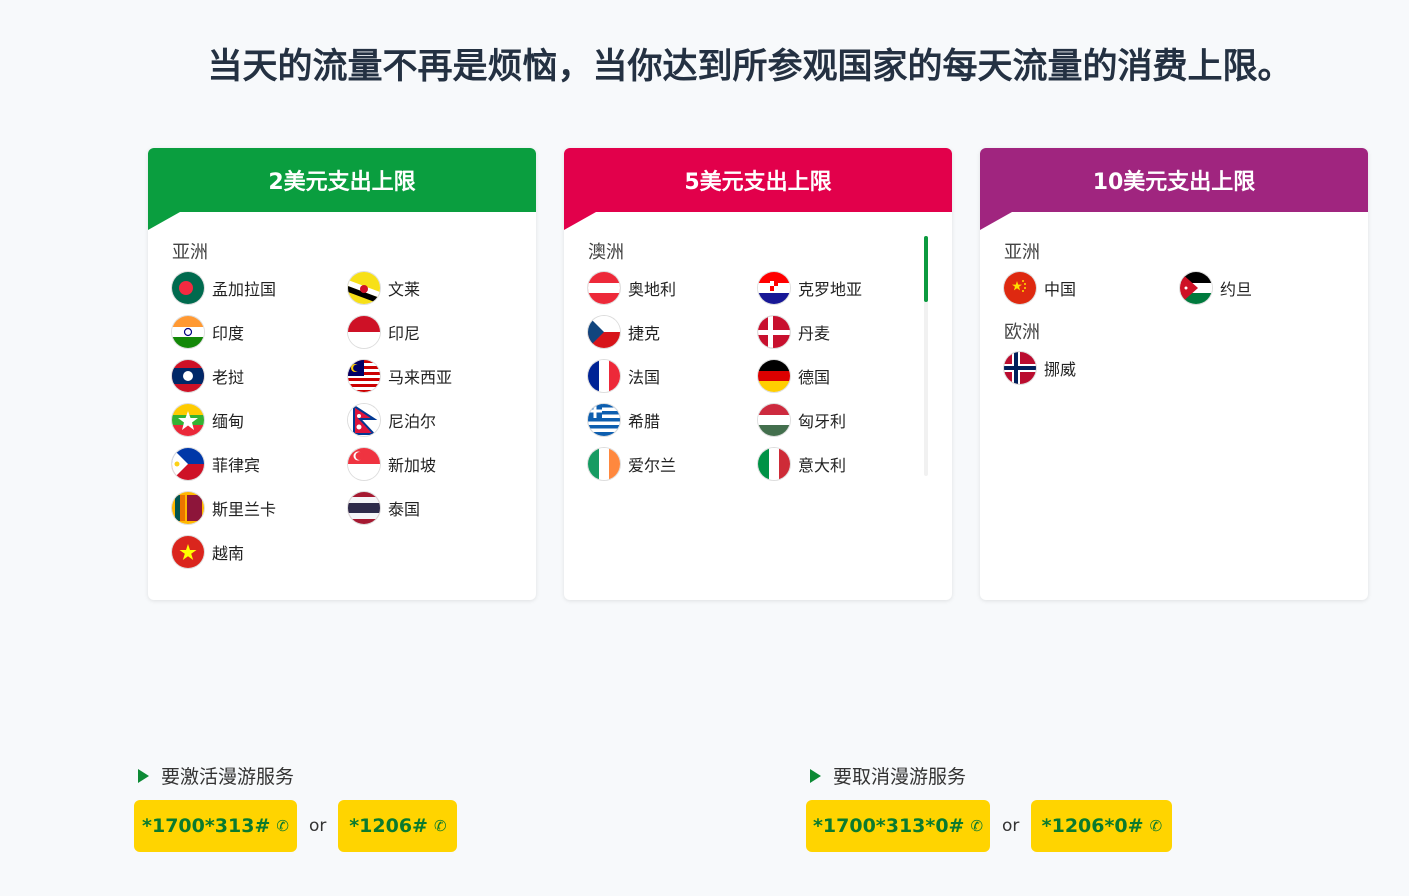  What do you see at coordinates (228, 553) in the screenshot?
I see `country-name: 越南` at bounding box center [228, 553].